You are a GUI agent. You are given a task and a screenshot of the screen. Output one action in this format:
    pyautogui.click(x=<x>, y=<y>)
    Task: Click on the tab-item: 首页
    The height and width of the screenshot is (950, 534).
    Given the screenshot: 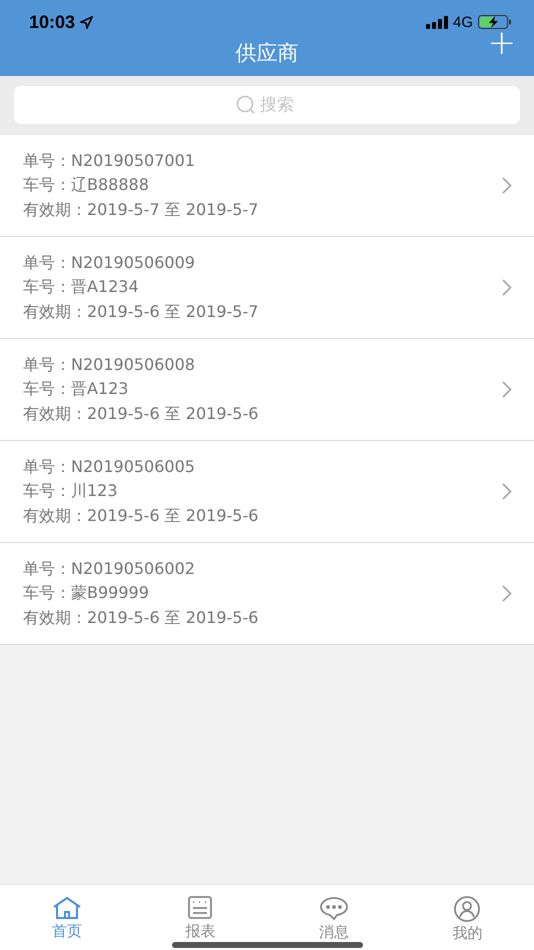 What is the action you would take?
    pyautogui.click(x=67, y=917)
    